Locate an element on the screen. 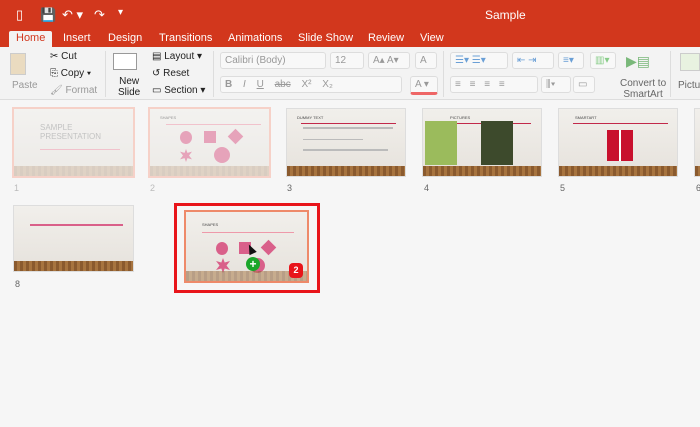 The width and height of the screenshot is (700, 427). starburst-shape is located at coordinates (186, 155).